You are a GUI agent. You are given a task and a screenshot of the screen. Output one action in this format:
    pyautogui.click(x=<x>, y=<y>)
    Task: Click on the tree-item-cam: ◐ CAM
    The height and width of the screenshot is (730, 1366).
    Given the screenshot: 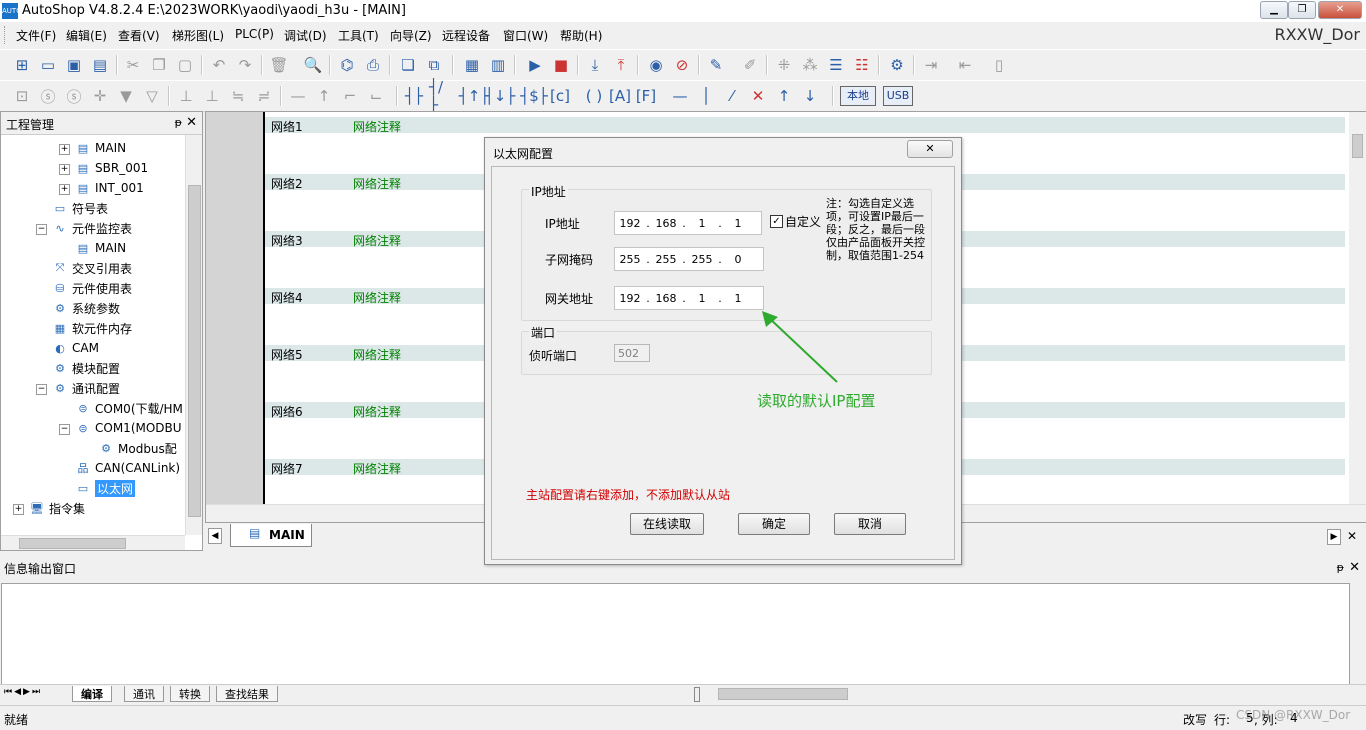 What is the action you would take?
    pyautogui.click(x=75, y=348)
    